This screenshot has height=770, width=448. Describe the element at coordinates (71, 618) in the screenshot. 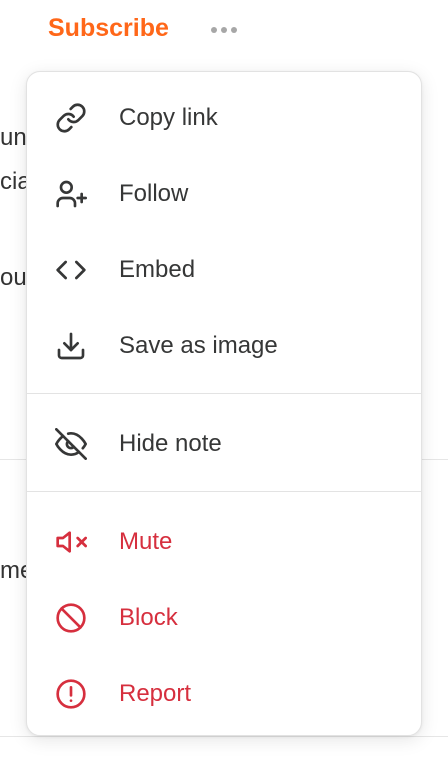

I see `block-icon` at that location.